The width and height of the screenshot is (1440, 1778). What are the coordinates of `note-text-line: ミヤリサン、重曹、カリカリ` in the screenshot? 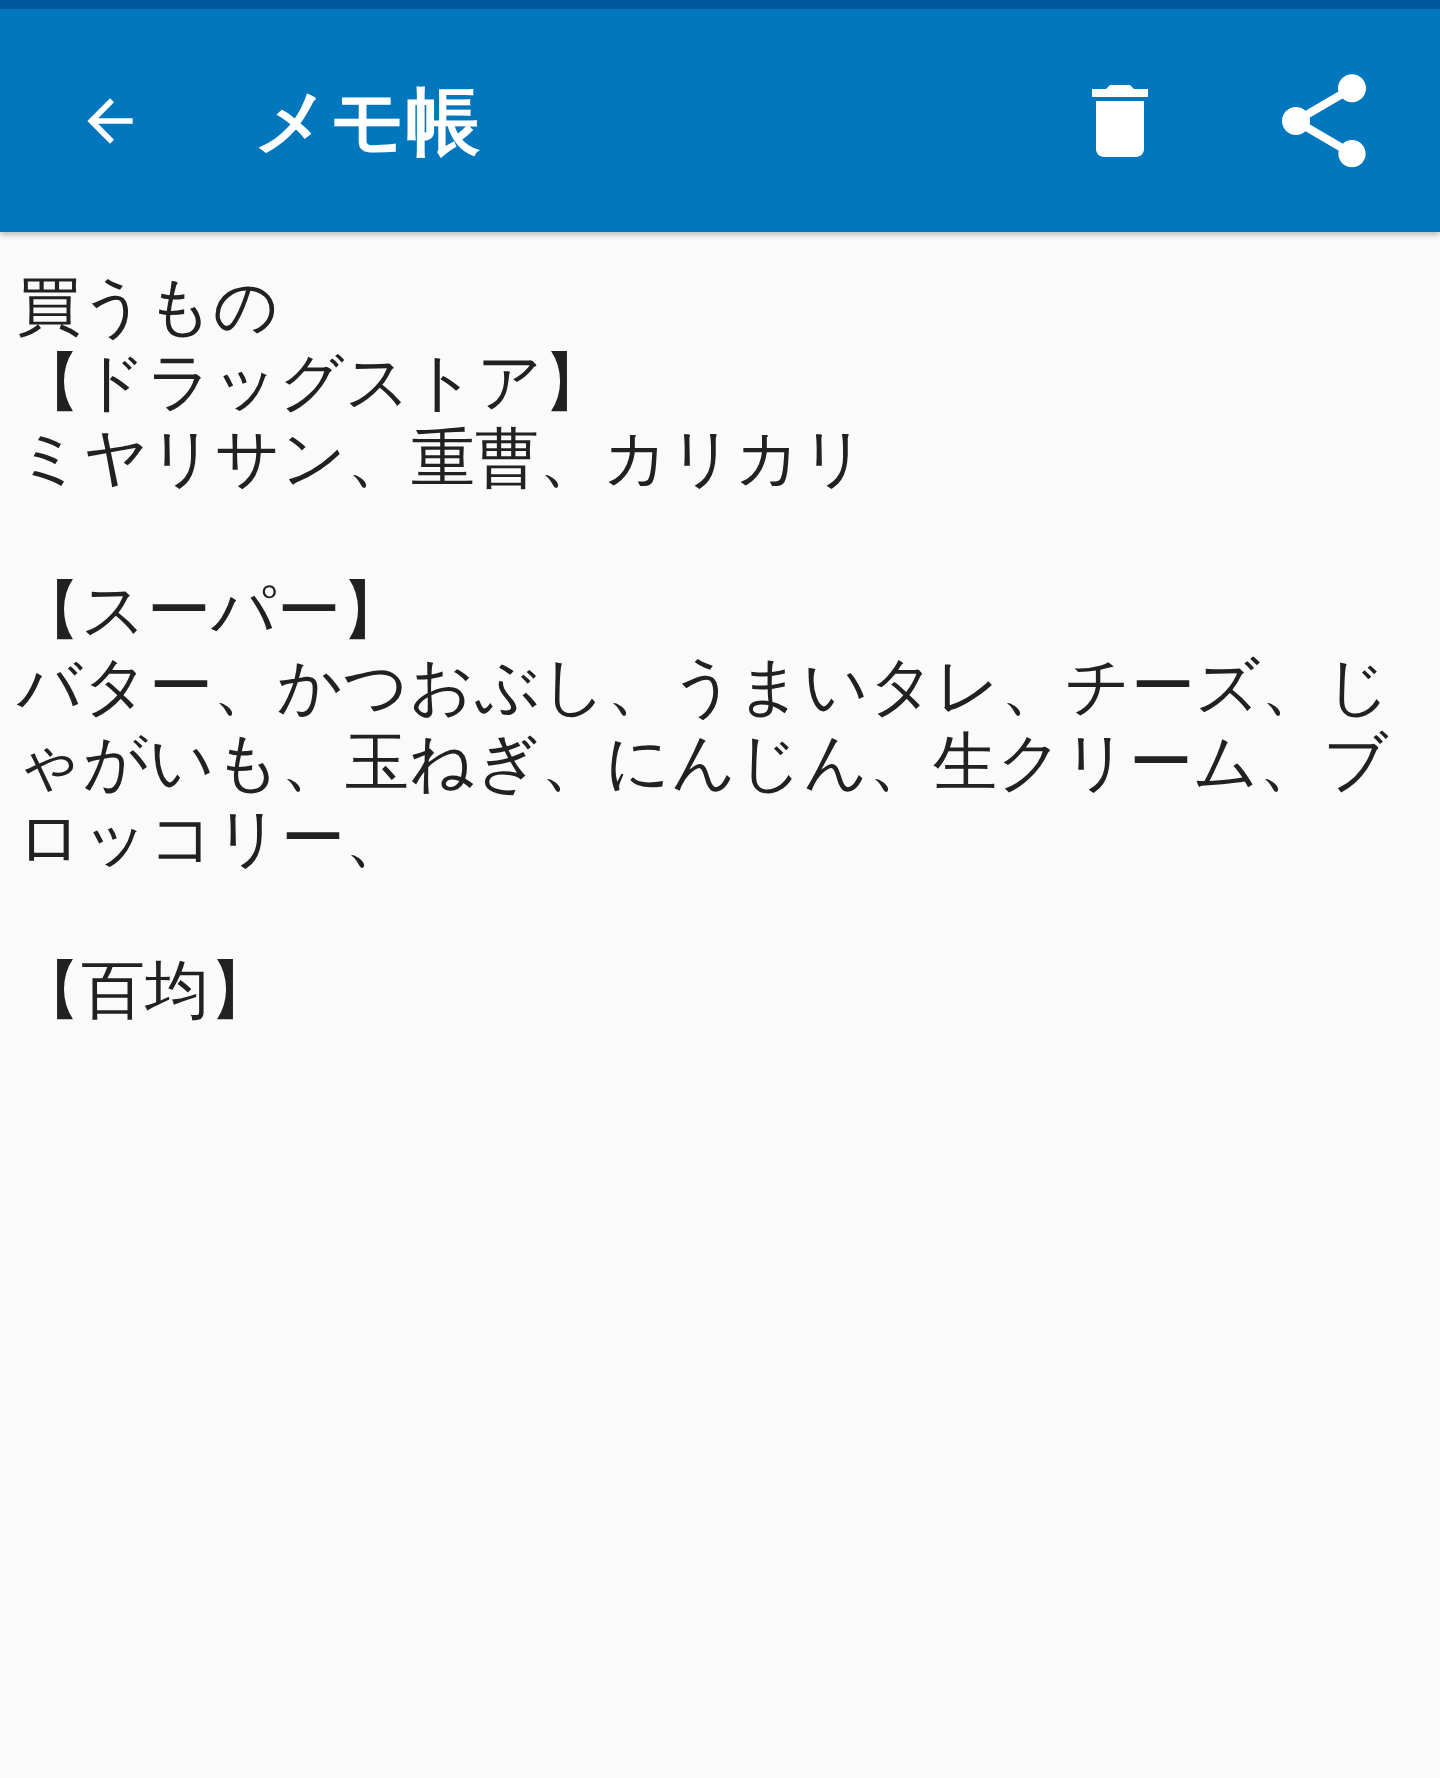 It's located at (442, 458).